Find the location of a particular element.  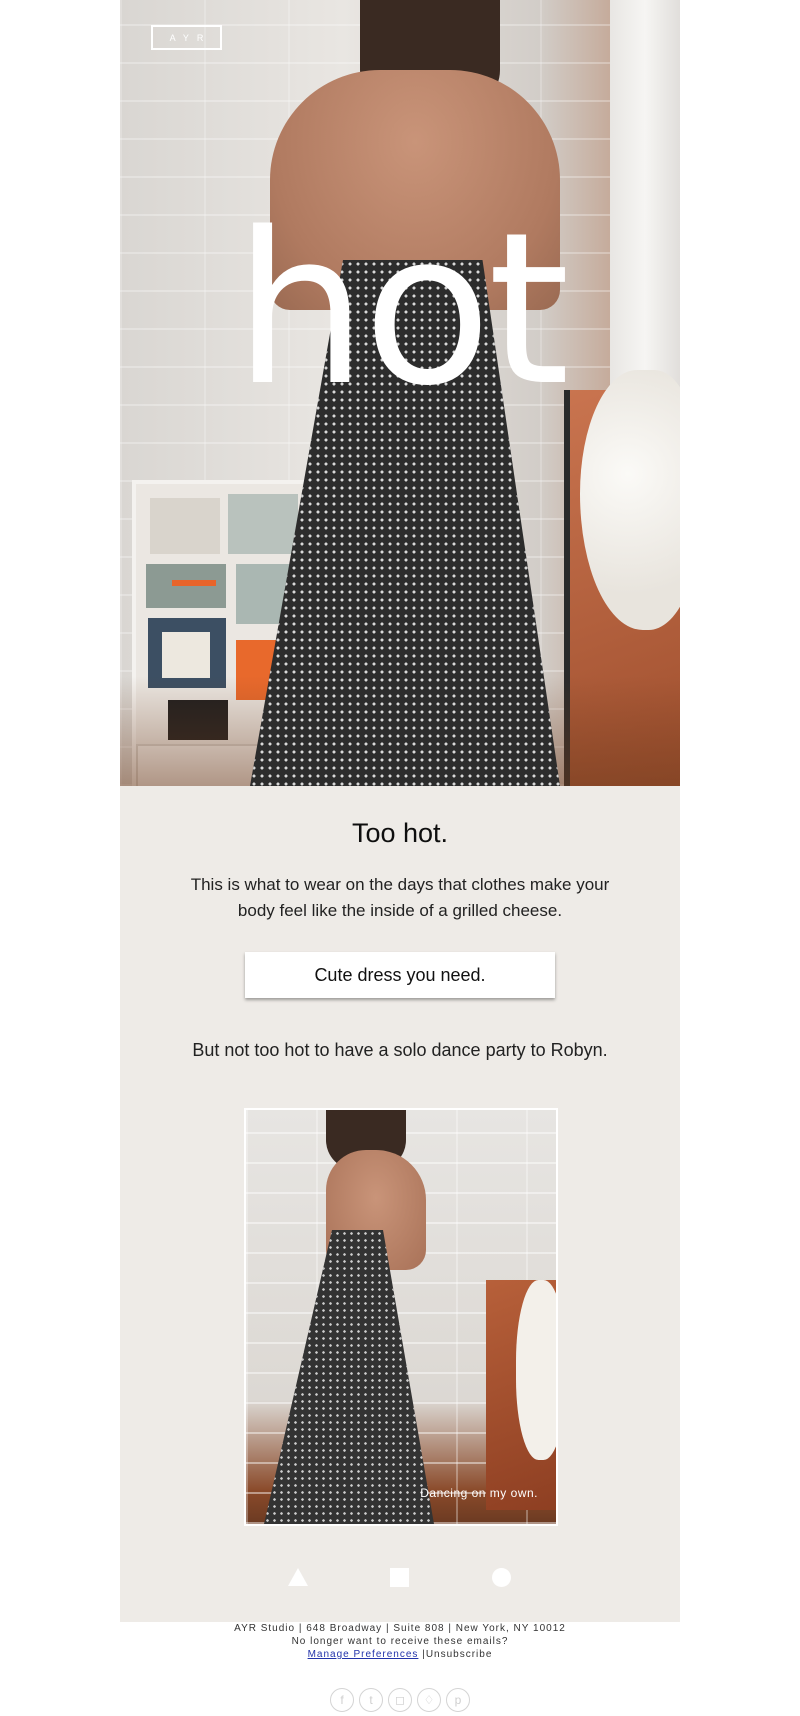

section-title: Too hot. is located at coordinates (400, 833).